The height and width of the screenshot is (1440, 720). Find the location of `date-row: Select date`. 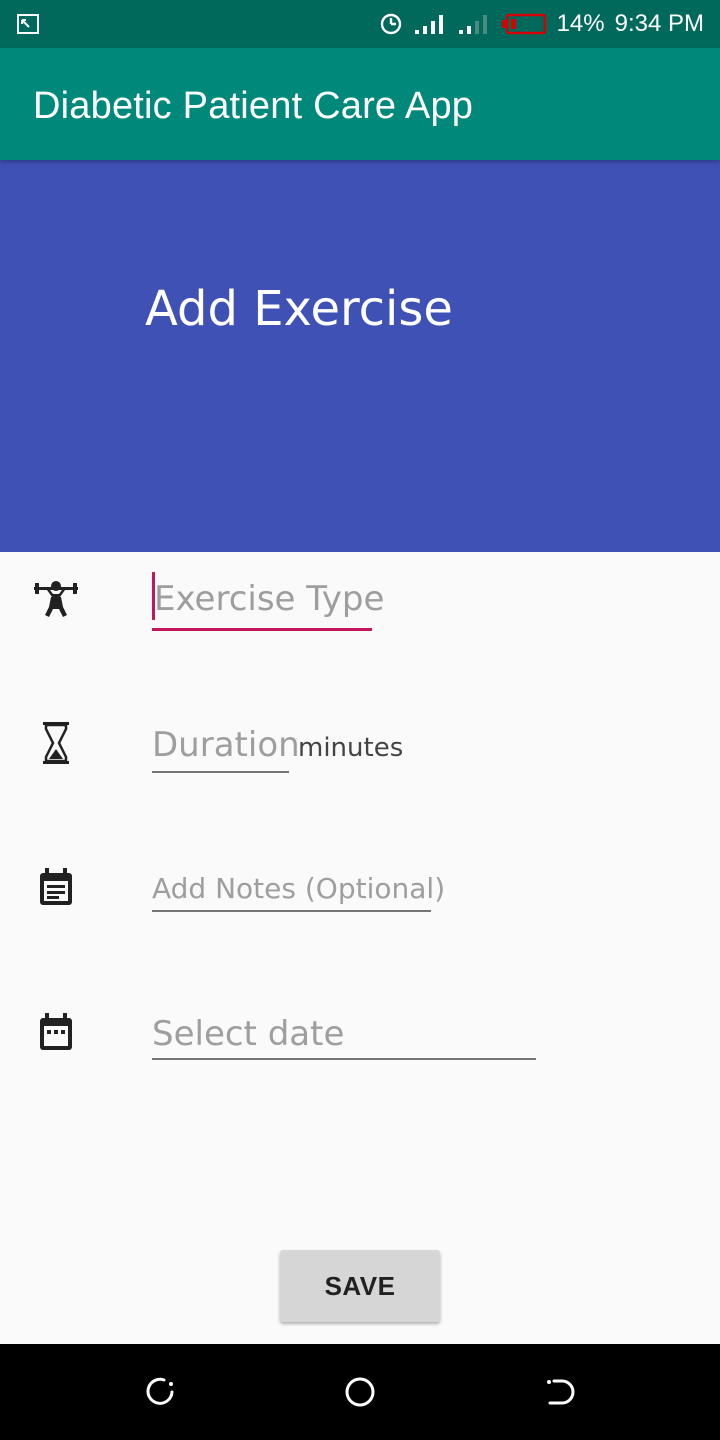

date-row: Select date is located at coordinates (360, 1035).